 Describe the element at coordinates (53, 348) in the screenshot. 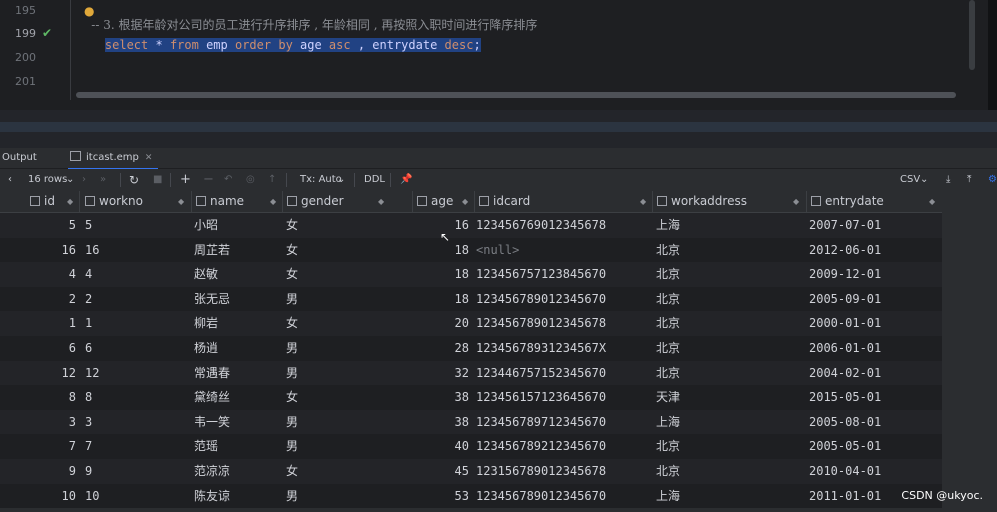

I see `cell-id: 6` at that location.